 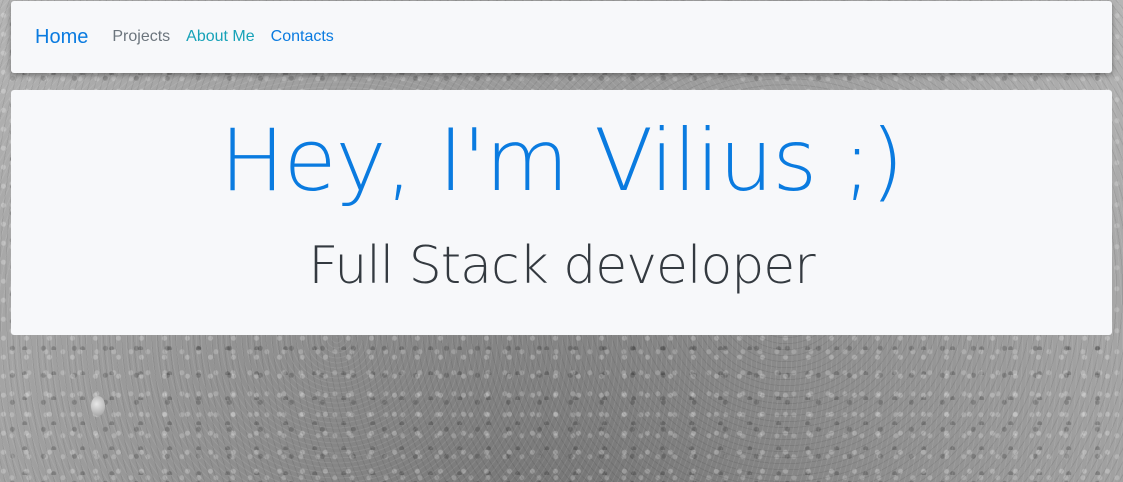 I want to click on background-pebble, so click(x=98, y=406).